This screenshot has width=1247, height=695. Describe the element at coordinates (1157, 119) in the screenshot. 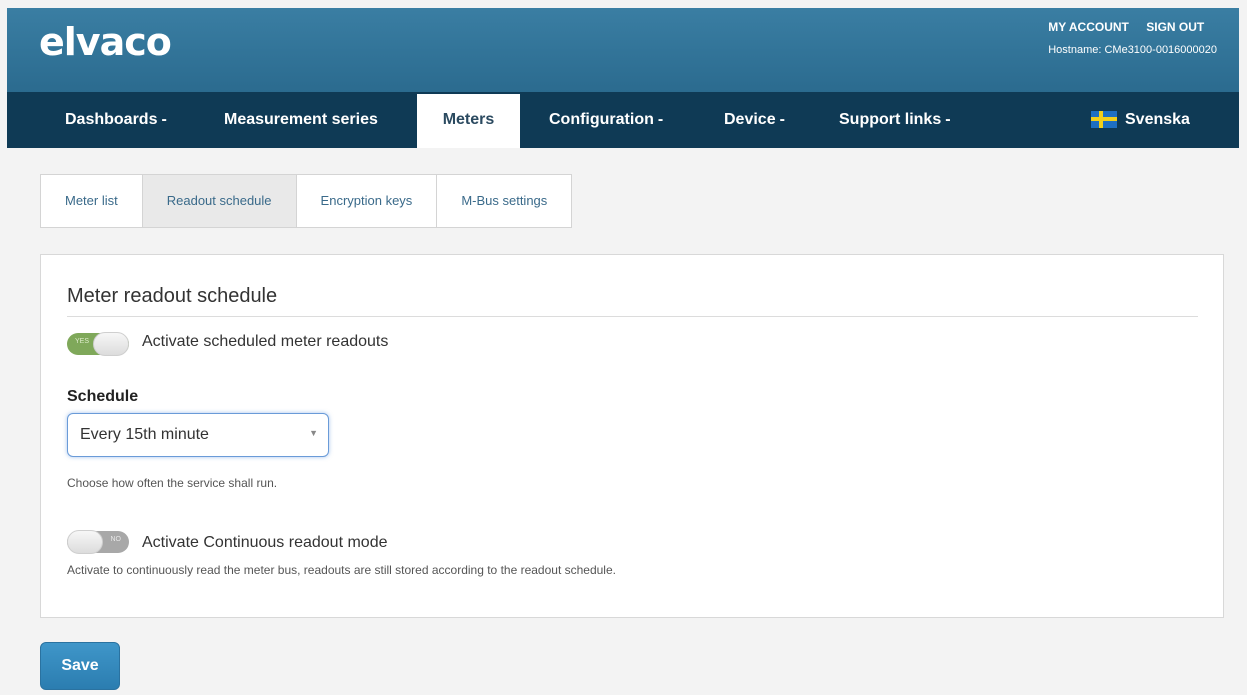

I see `language-label: Svenska` at that location.